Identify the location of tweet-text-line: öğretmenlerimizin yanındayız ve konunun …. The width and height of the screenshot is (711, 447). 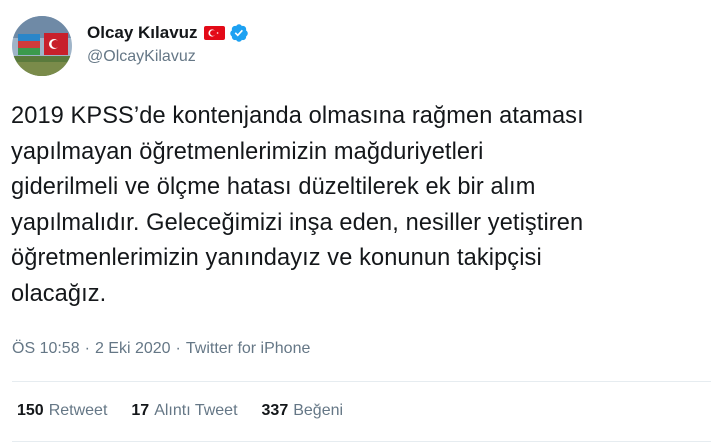
(276, 258).